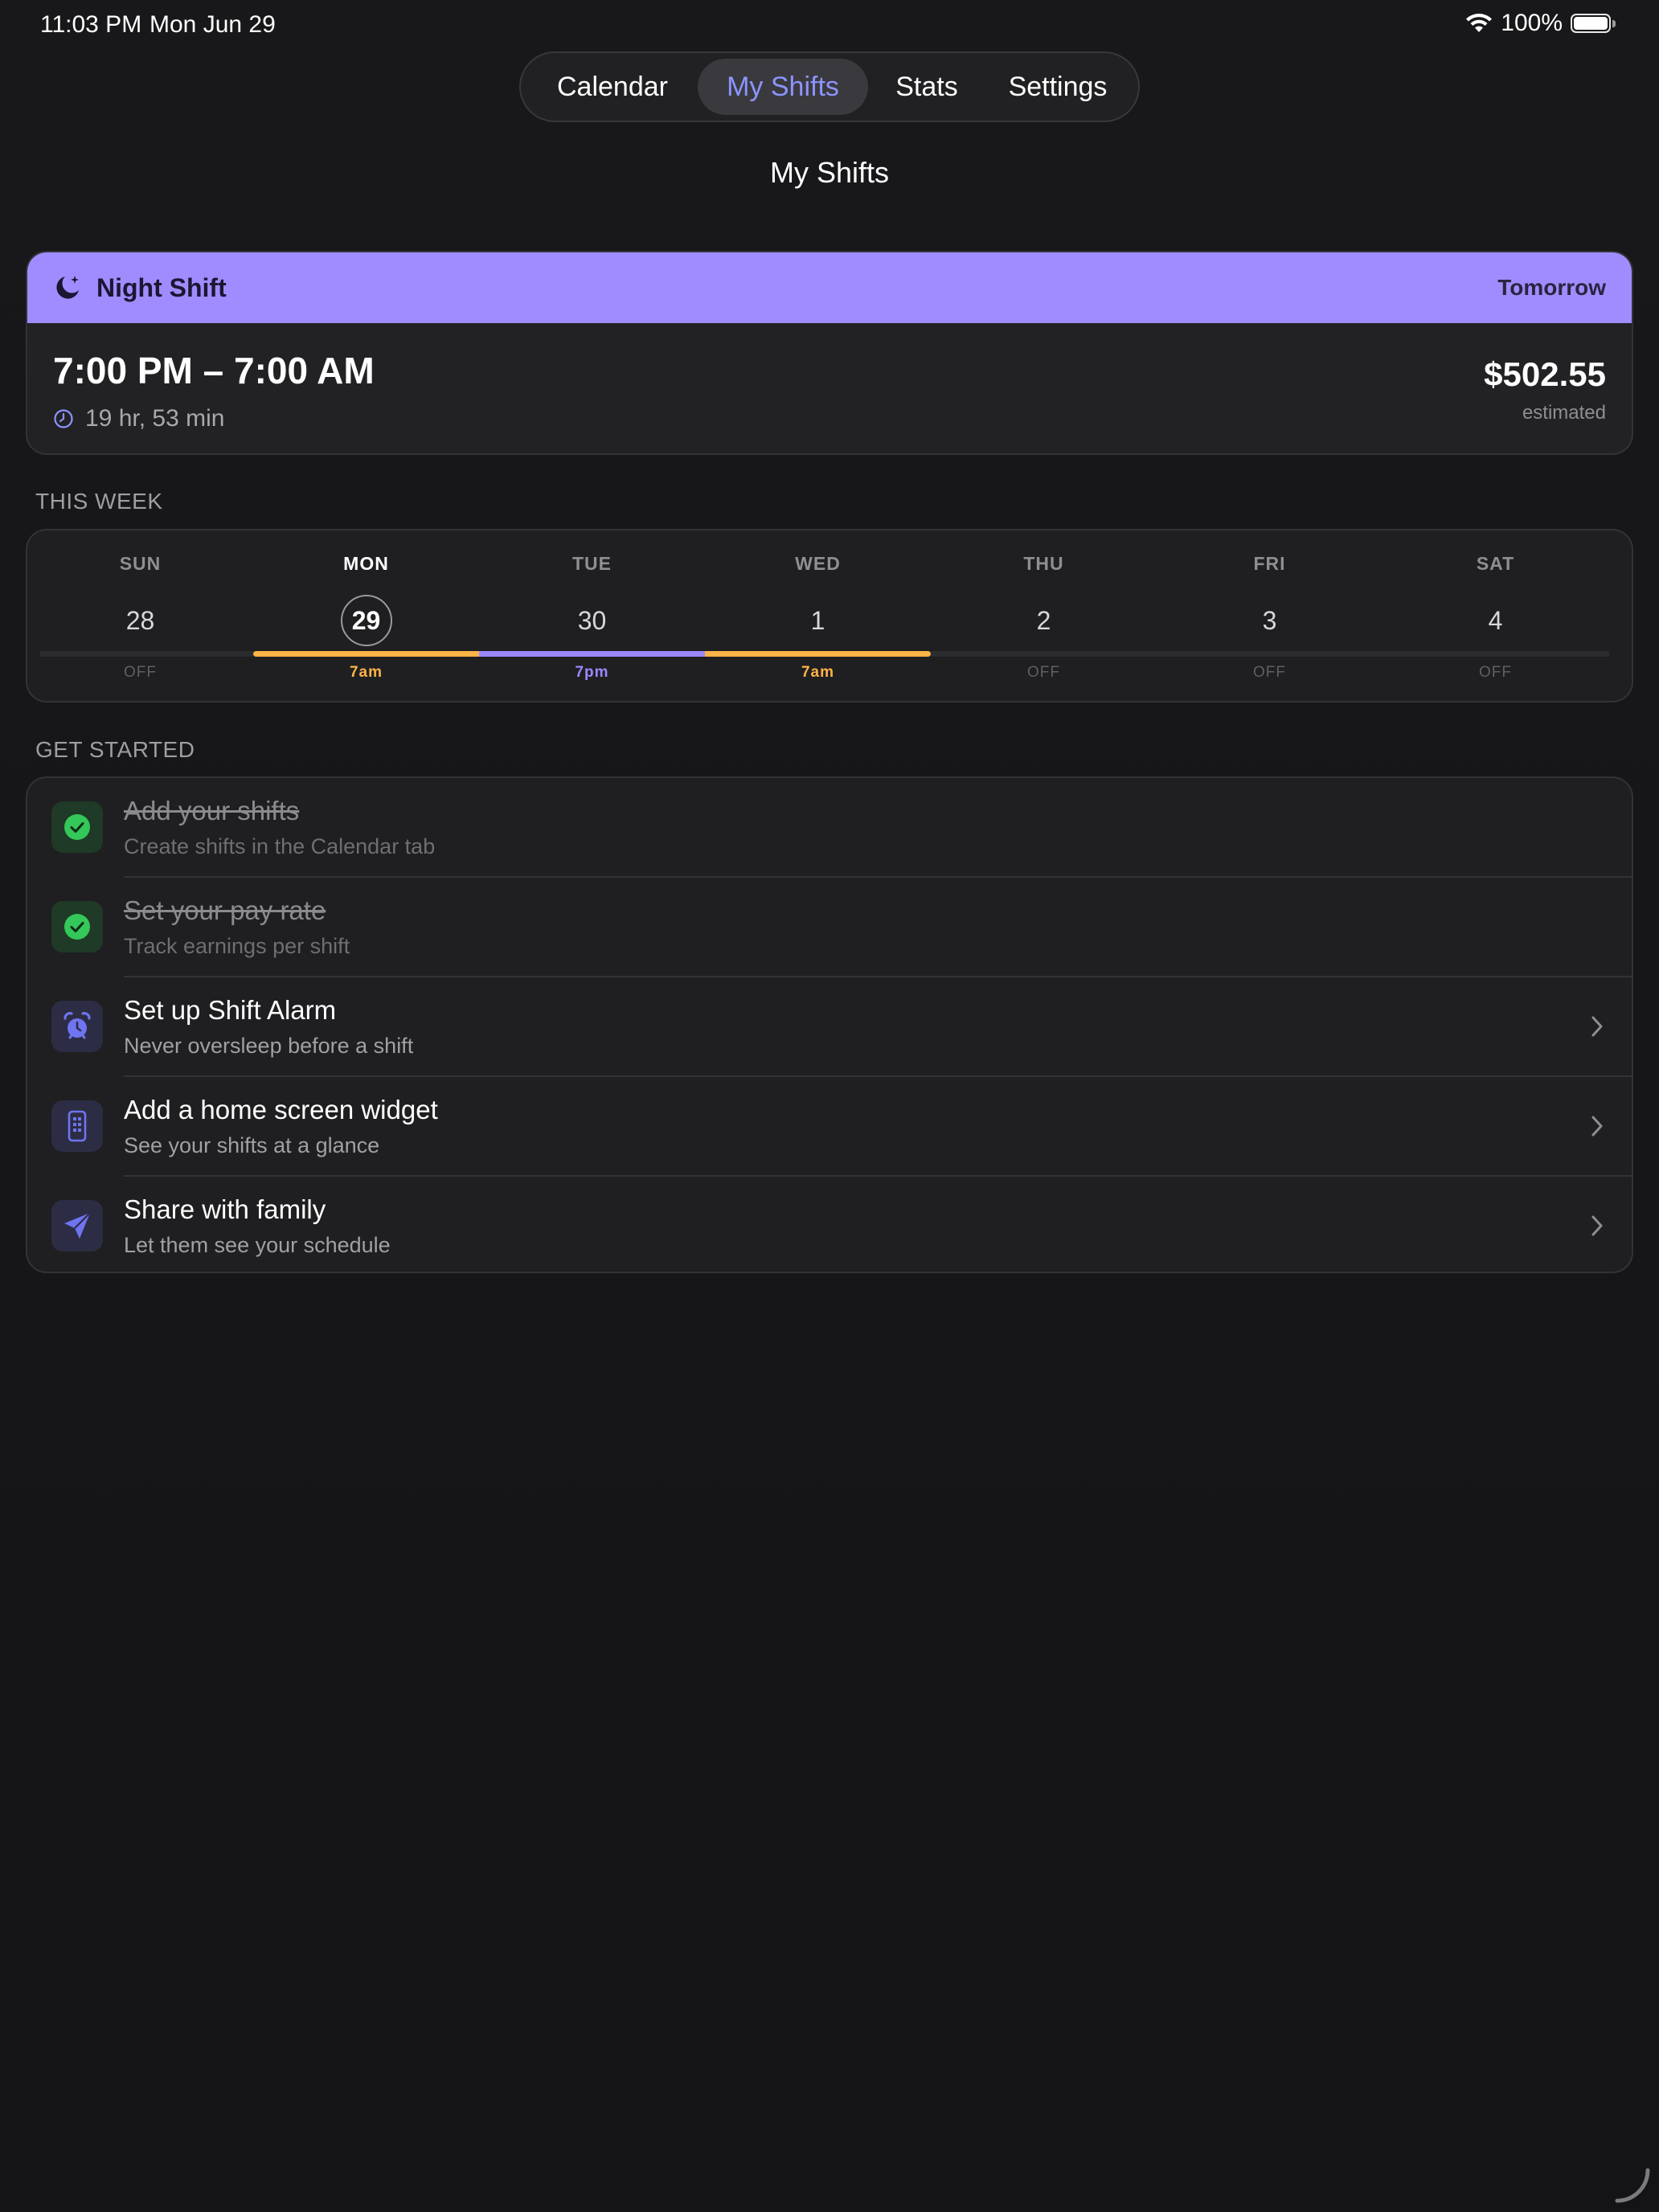  I want to click on resize-handle-icon, so click(1632, 2185).